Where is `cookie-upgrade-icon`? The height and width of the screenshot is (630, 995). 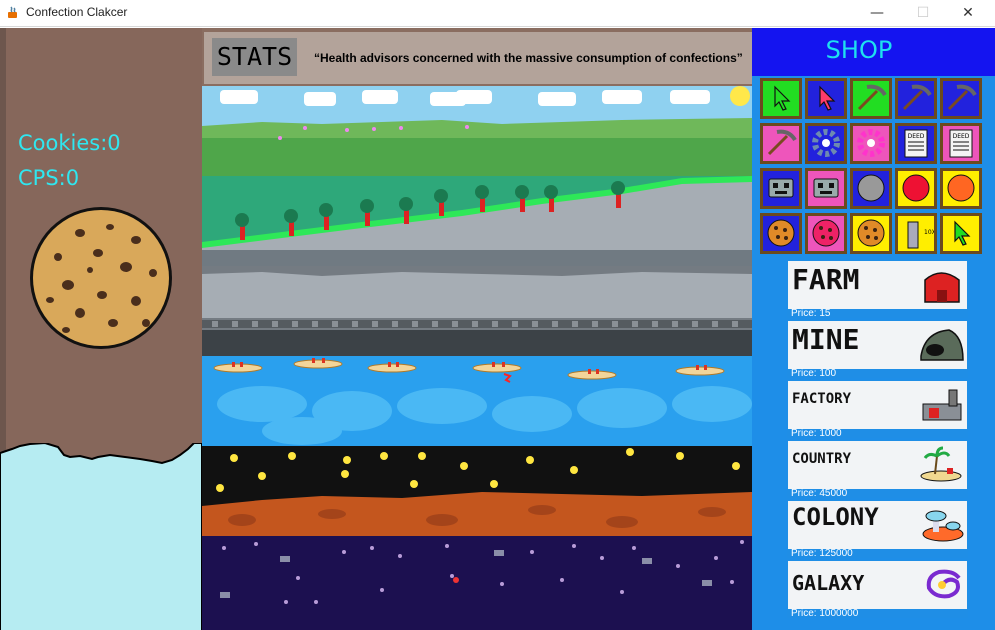
cookie-upgrade-icon is located at coordinates (871, 233).